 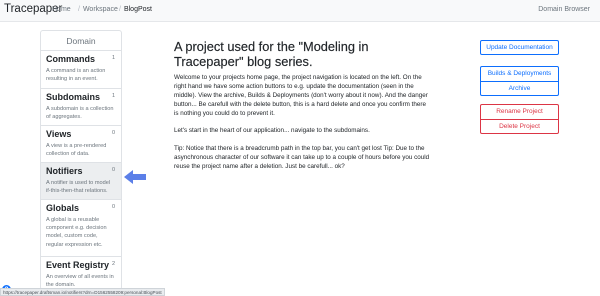 I want to click on breadcrumb-workspace-label: Workspace, so click(x=100, y=9).